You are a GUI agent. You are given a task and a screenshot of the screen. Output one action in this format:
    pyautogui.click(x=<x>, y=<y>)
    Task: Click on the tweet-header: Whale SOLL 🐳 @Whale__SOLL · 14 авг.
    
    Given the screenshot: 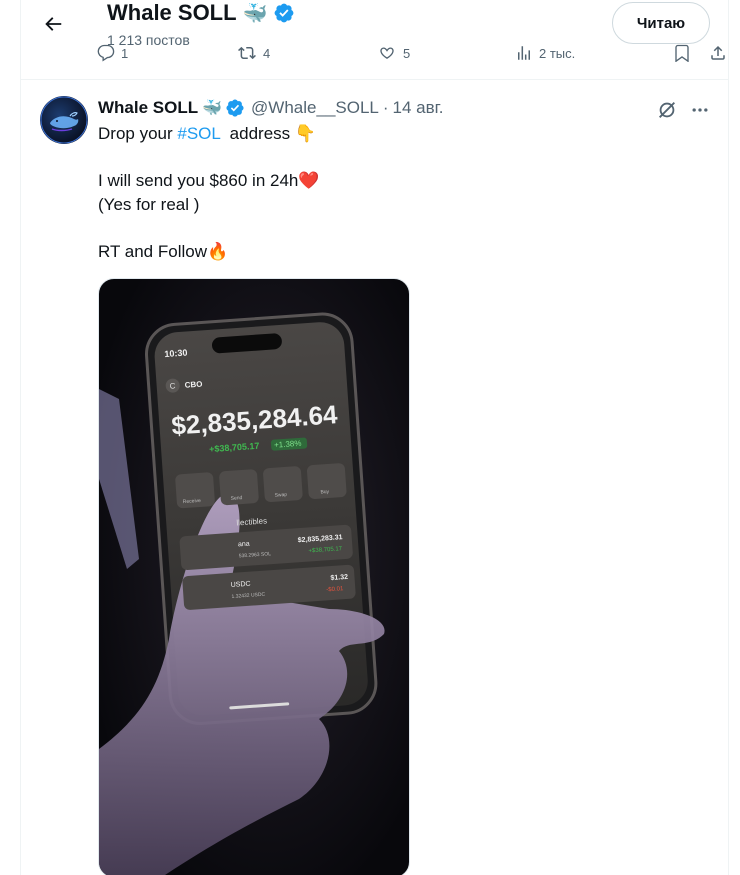 What is the action you would take?
    pyautogui.click(x=271, y=108)
    